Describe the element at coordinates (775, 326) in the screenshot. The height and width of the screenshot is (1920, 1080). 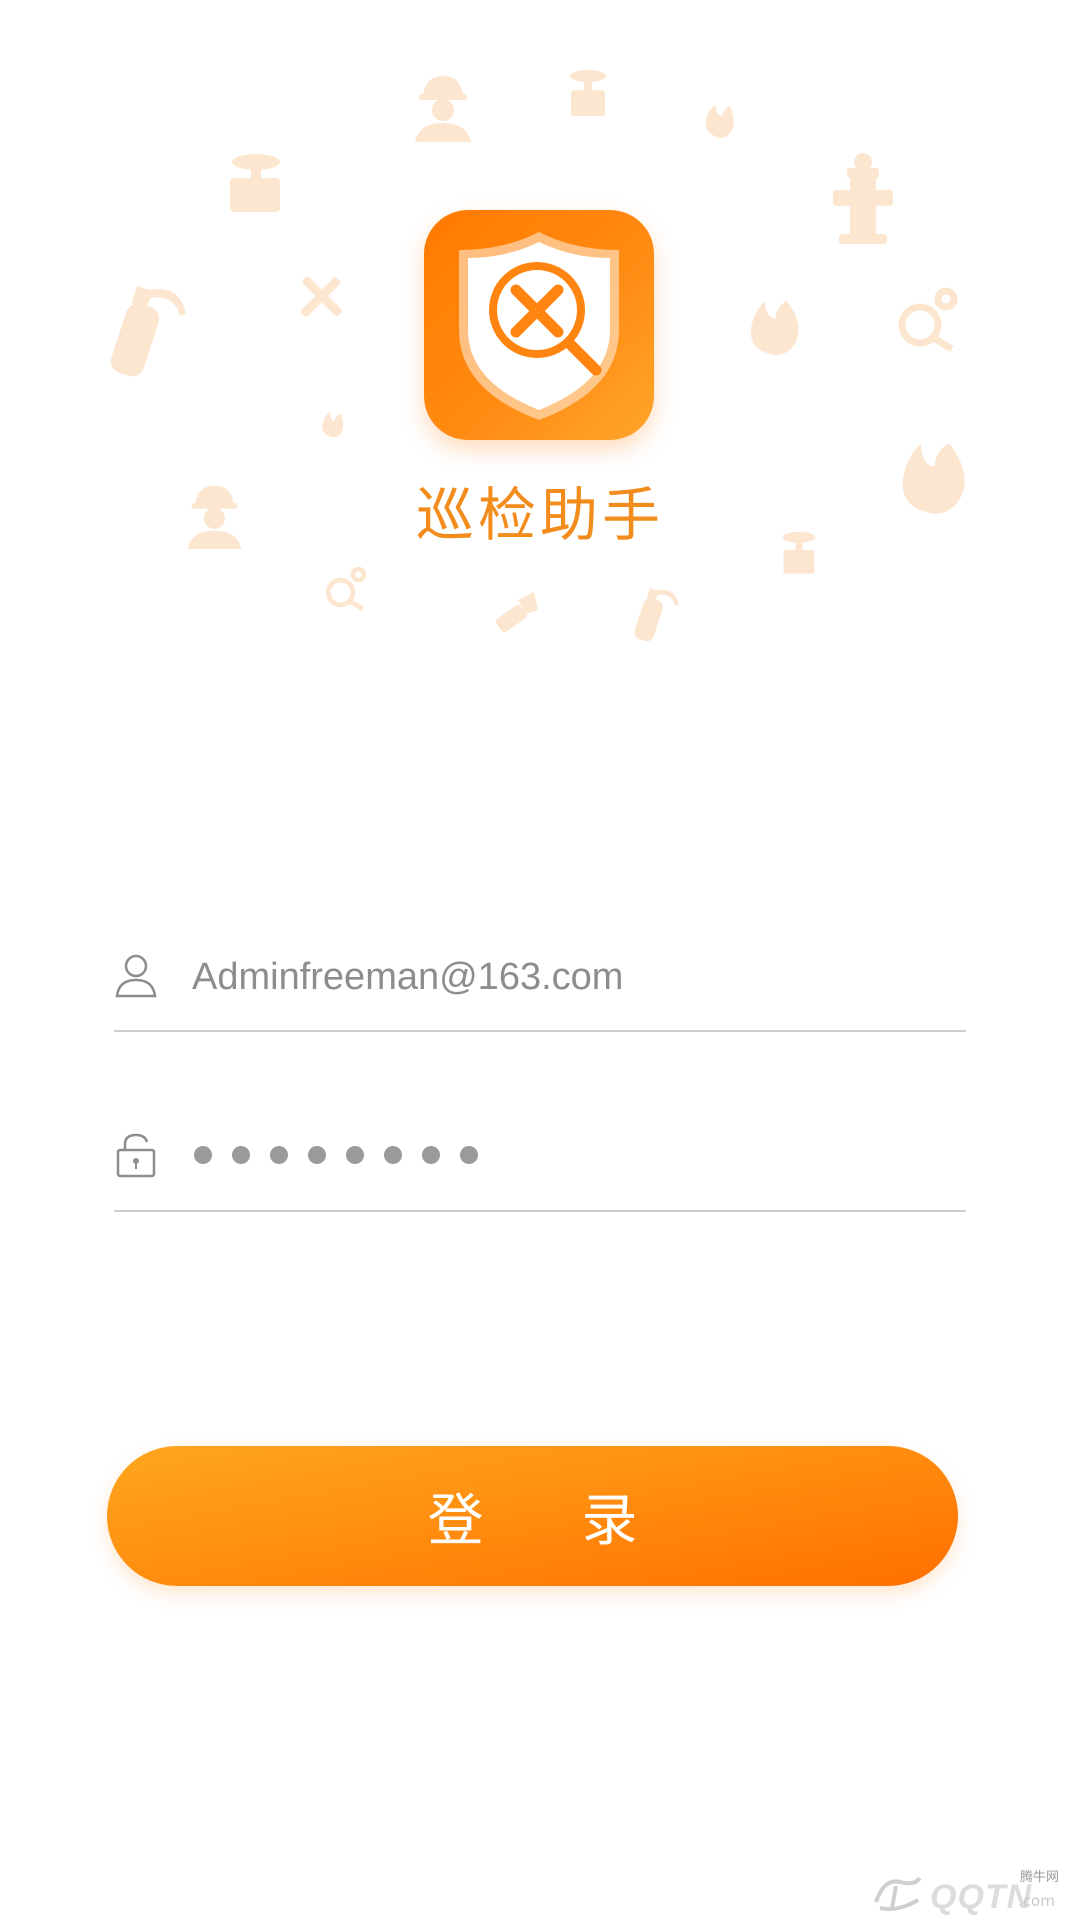
I see `flame-icon` at that location.